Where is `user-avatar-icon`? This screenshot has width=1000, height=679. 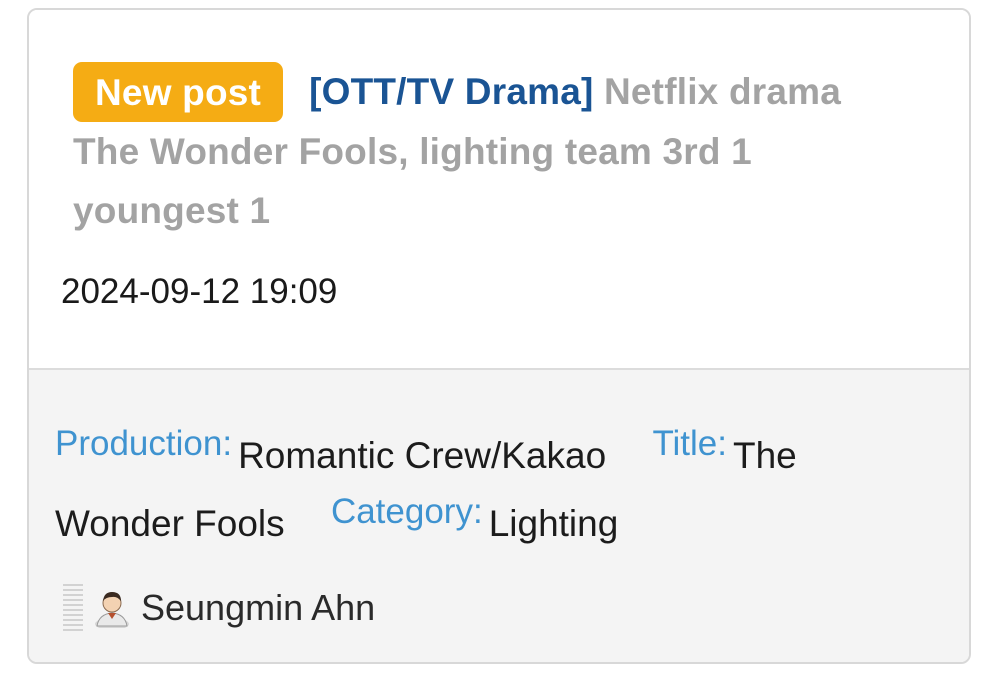
user-avatar-icon is located at coordinates (112, 610).